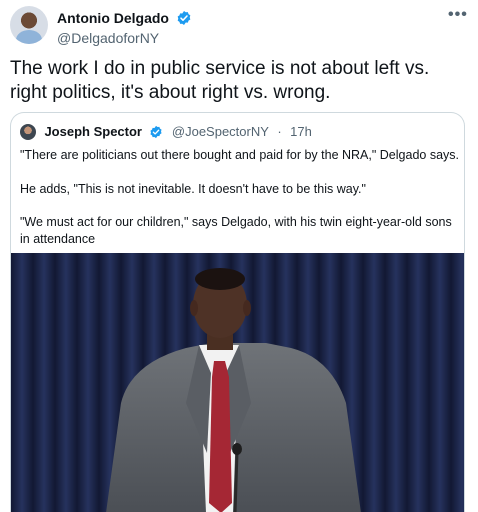 This screenshot has width=478, height=512. I want to click on quoted-timestamp: 17h, so click(301, 132).